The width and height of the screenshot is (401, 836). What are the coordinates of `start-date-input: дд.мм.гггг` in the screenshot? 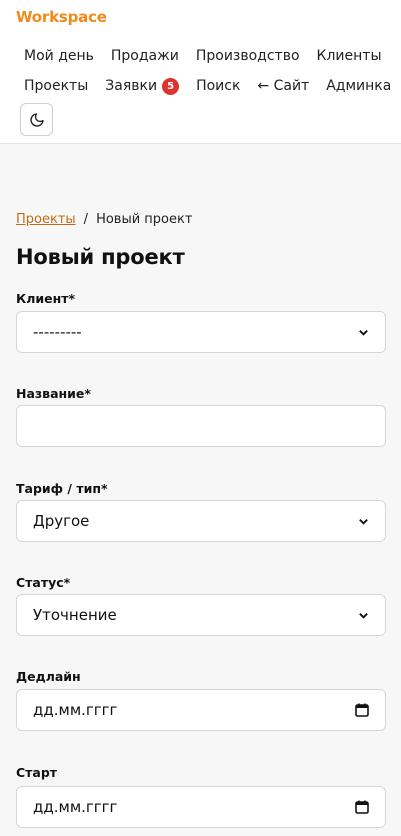 It's located at (201, 807).